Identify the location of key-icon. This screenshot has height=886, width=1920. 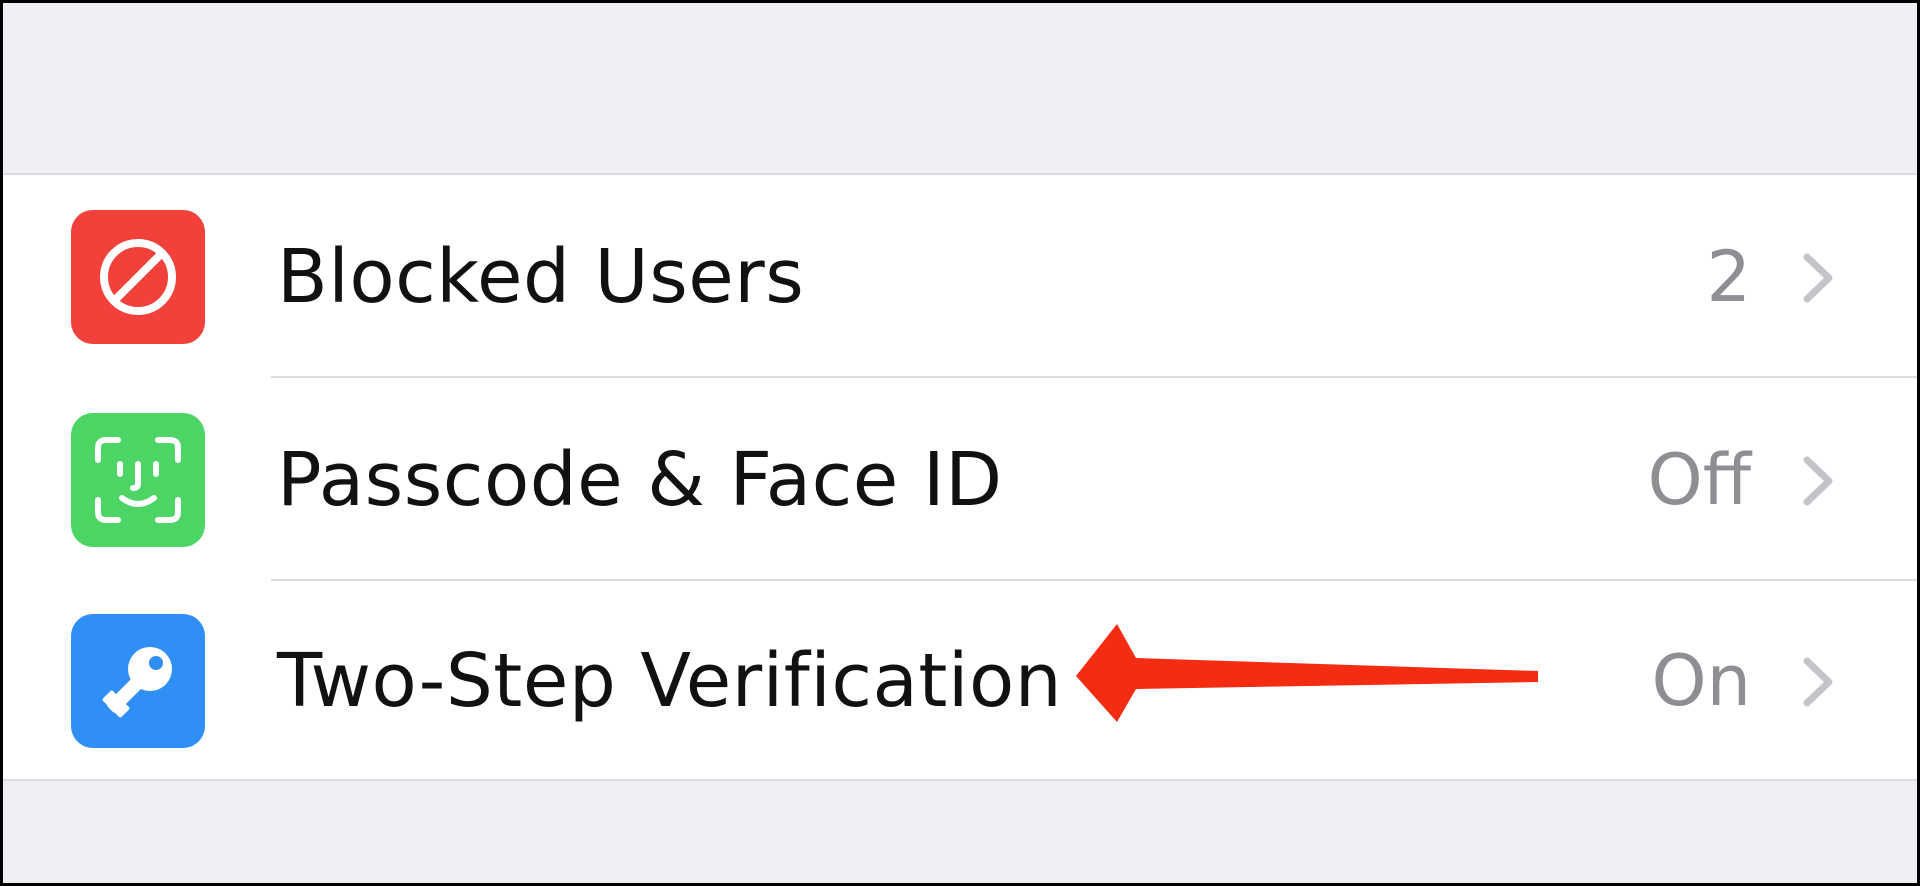
(137, 682).